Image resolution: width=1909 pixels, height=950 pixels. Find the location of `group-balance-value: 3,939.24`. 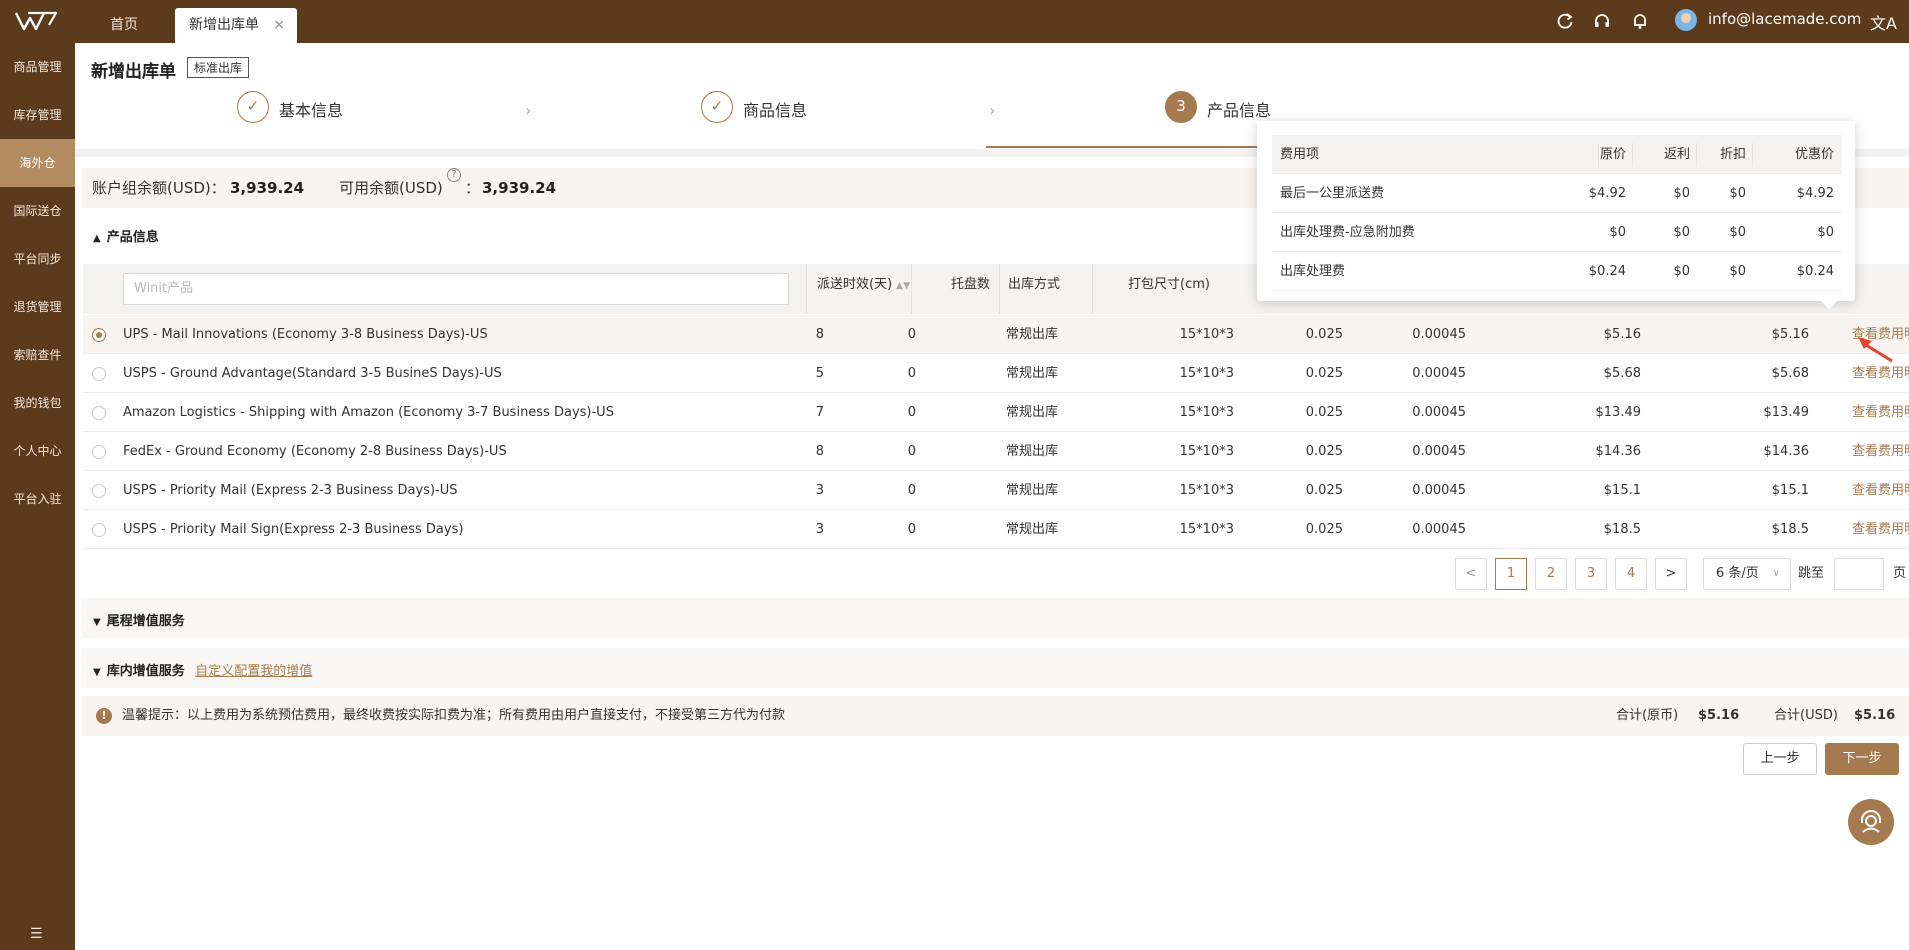

group-balance-value: 3,939.24 is located at coordinates (267, 188).